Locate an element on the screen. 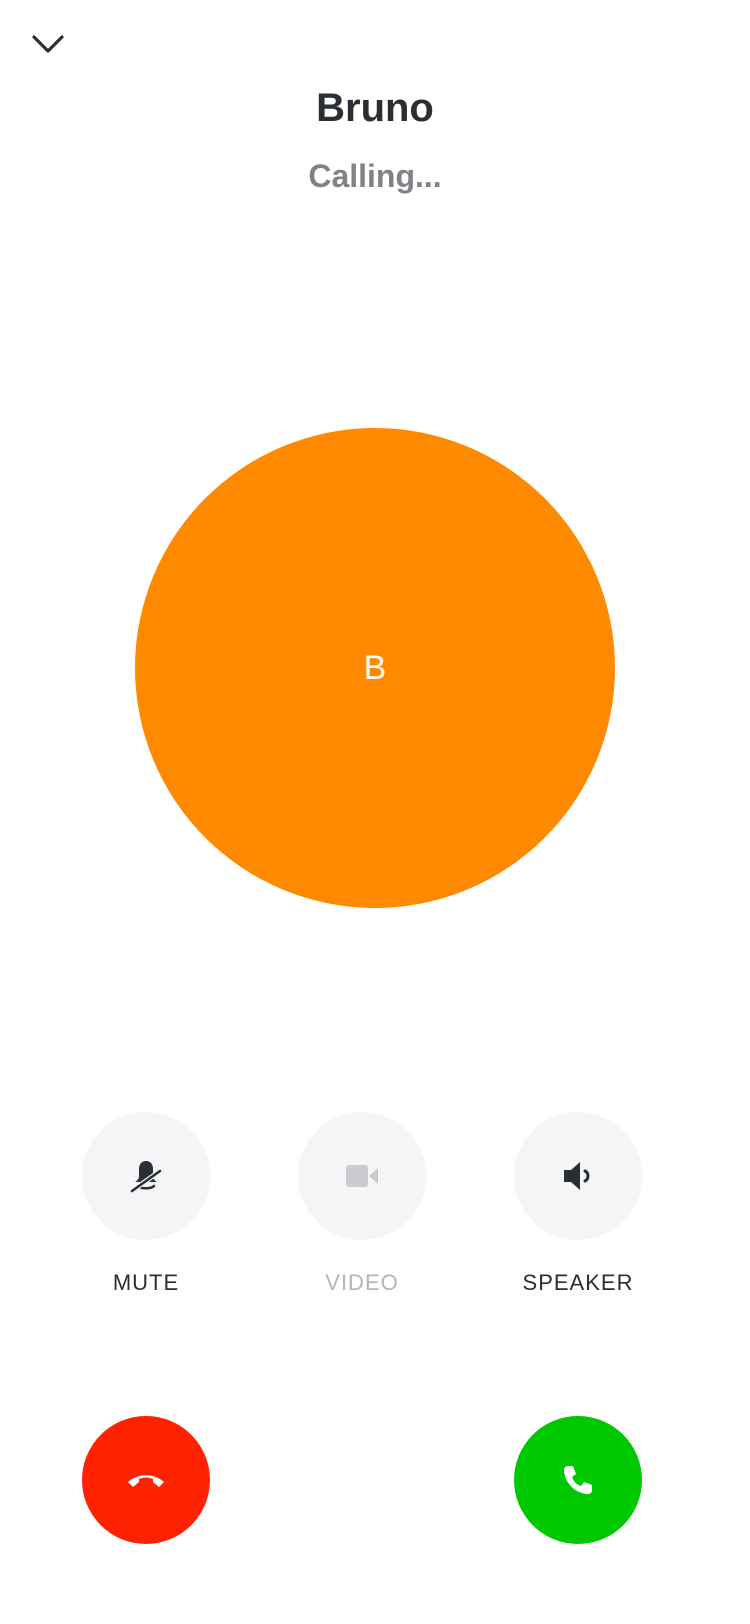  mute-label: MUTE is located at coordinates (146, 1282).